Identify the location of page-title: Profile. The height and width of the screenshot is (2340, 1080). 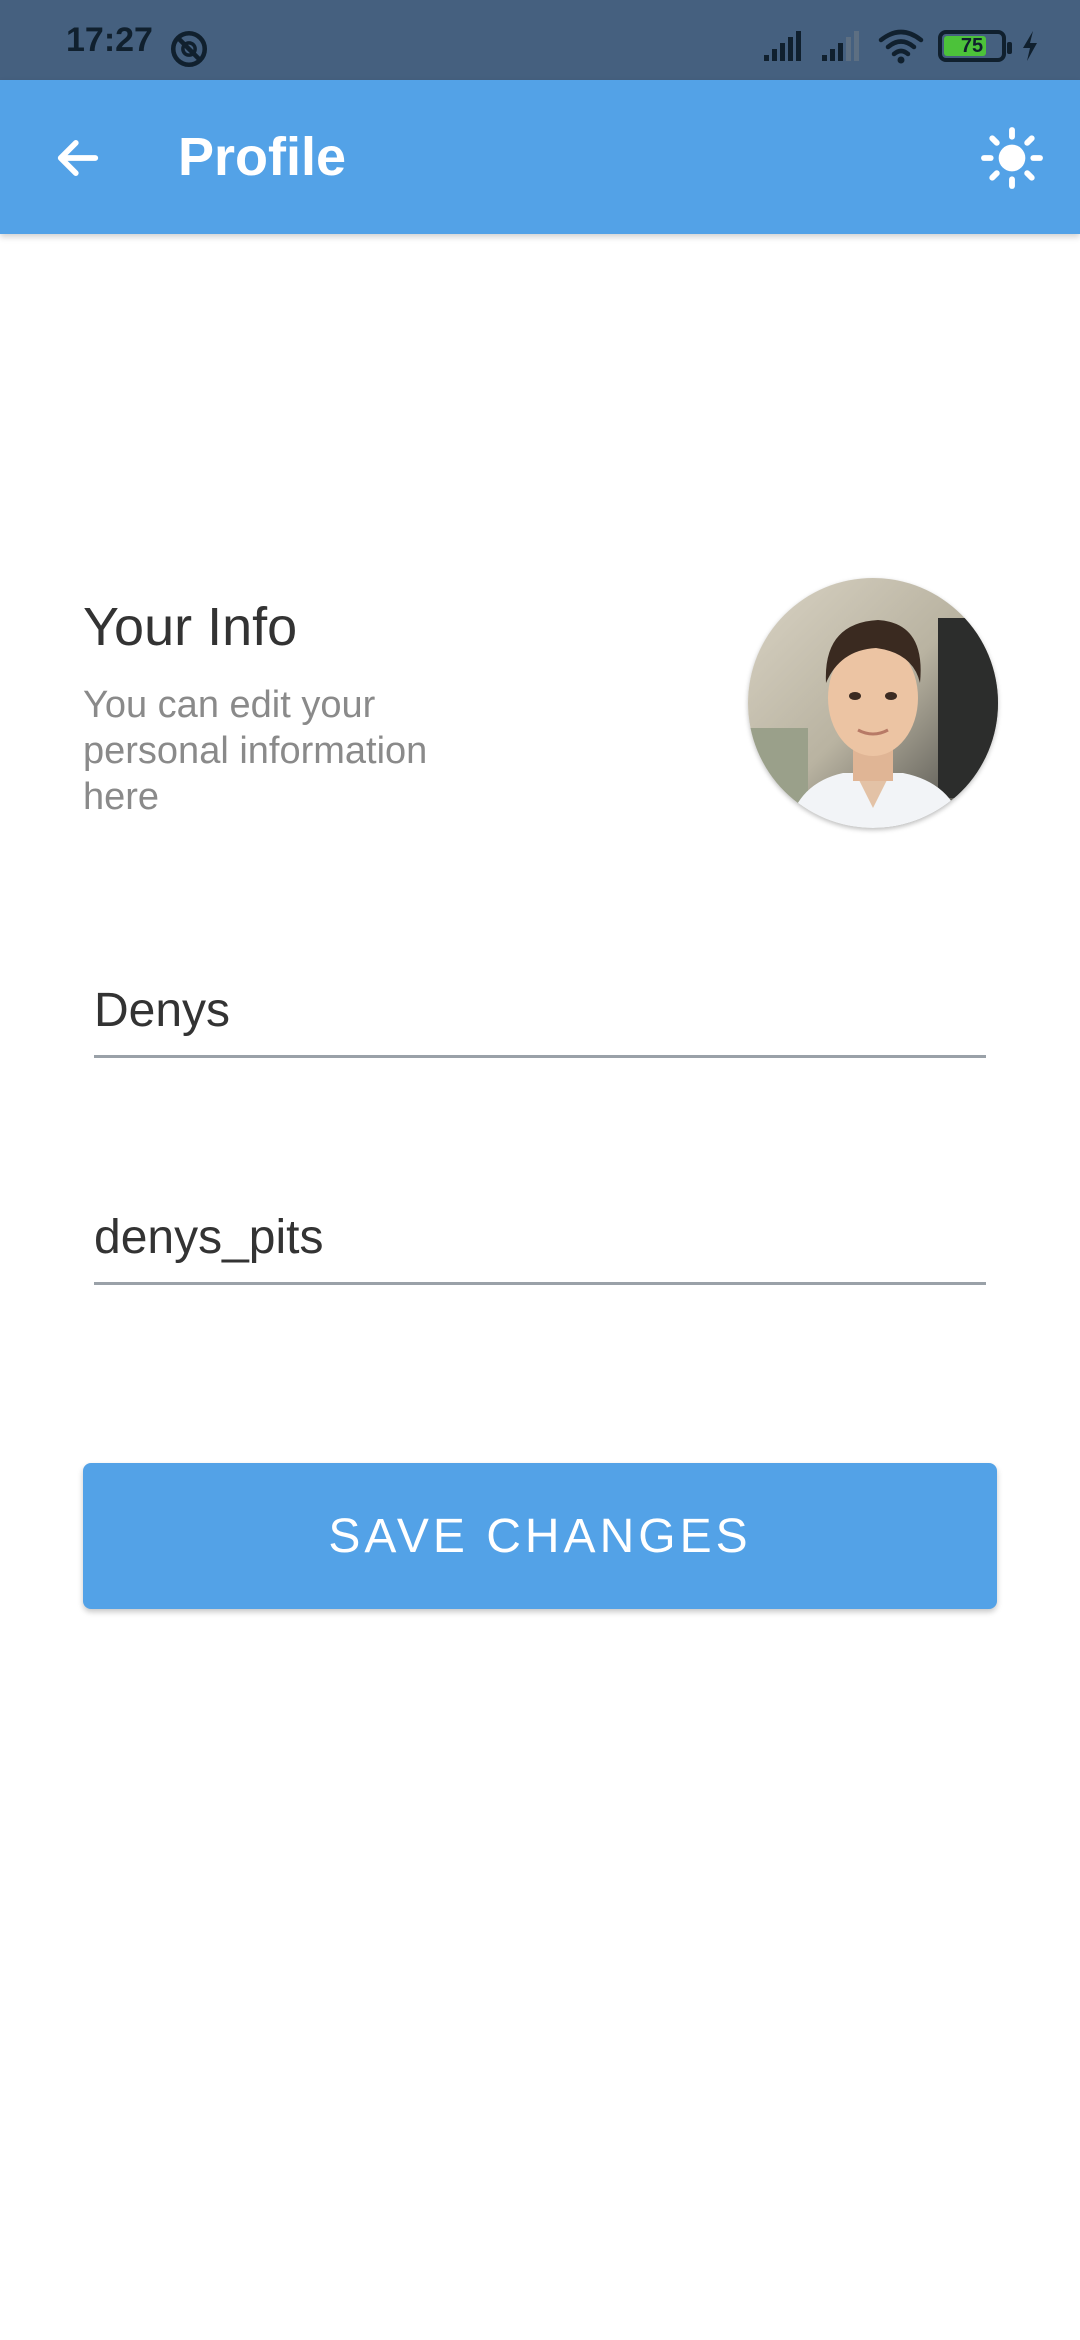
(262, 157).